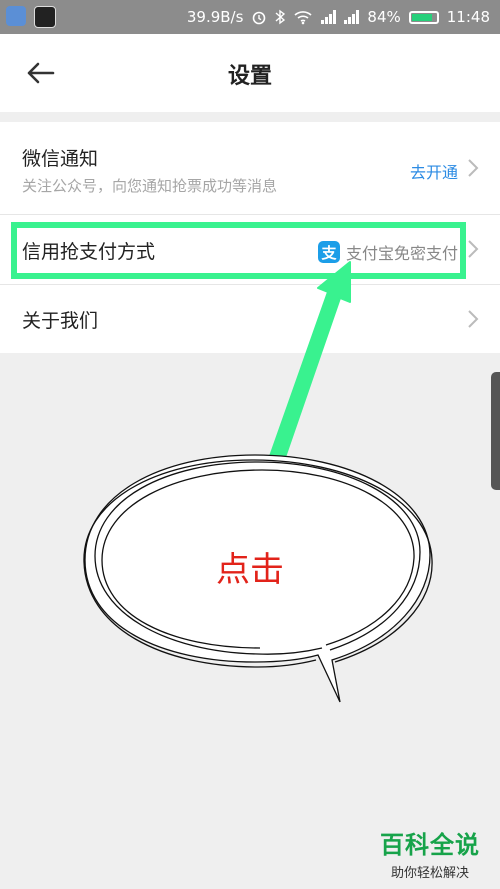 This screenshot has height=889, width=500. Describe the element at coordinates (495, 431) in the screenshot. I see `scroll-handle` at that location.